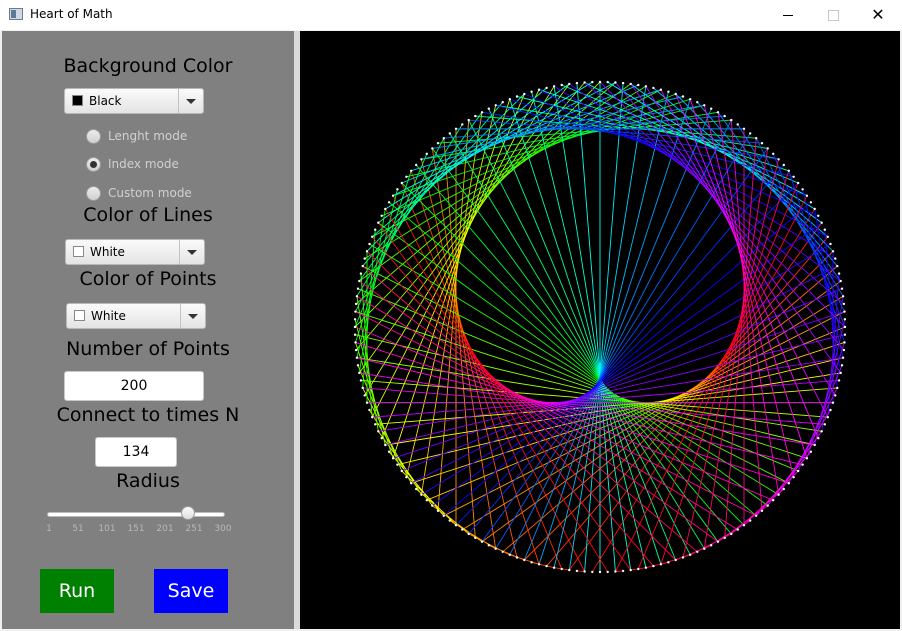  What do you see at coordinates (134, 386) in the screenshot?
I see `num-points-input: 200` at bounding box center [134, 386].